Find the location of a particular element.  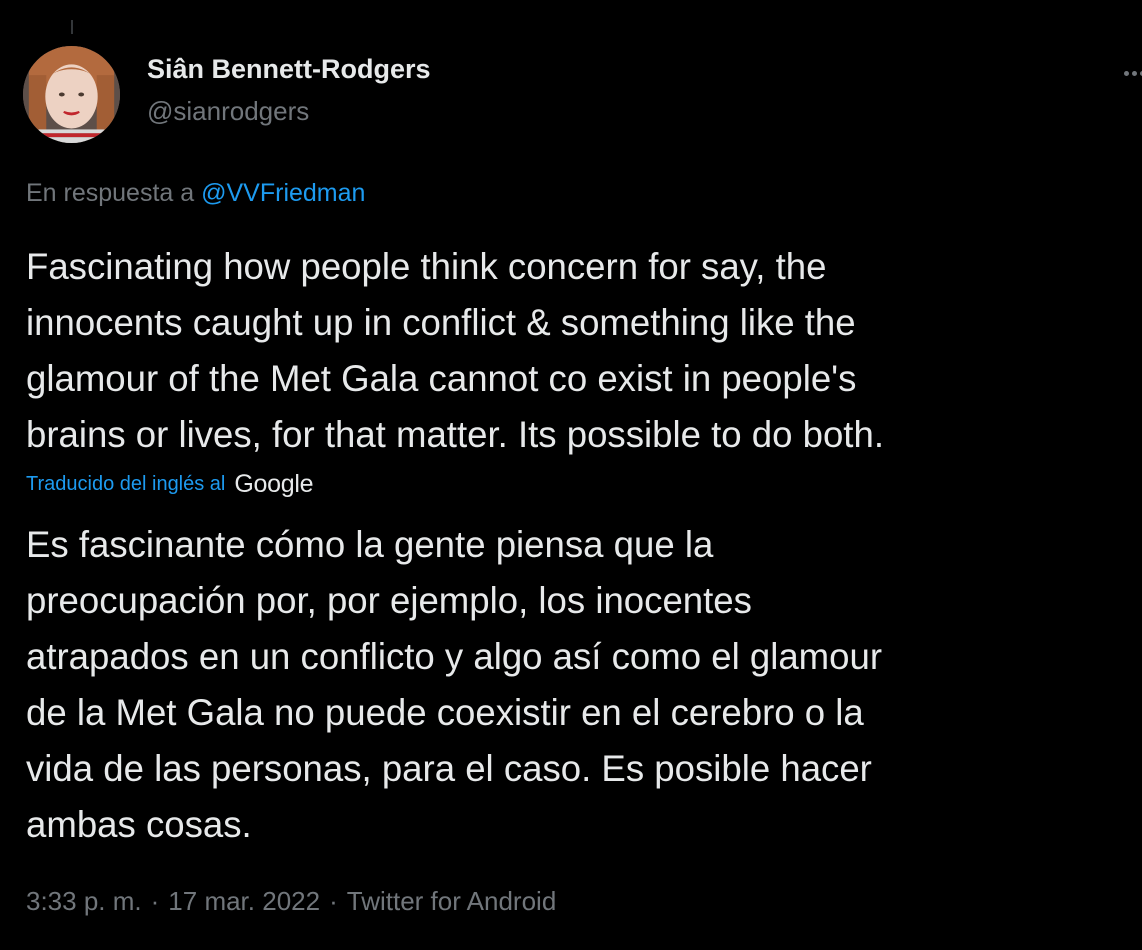

google-logo: Google is located at coordinates (274, 484).